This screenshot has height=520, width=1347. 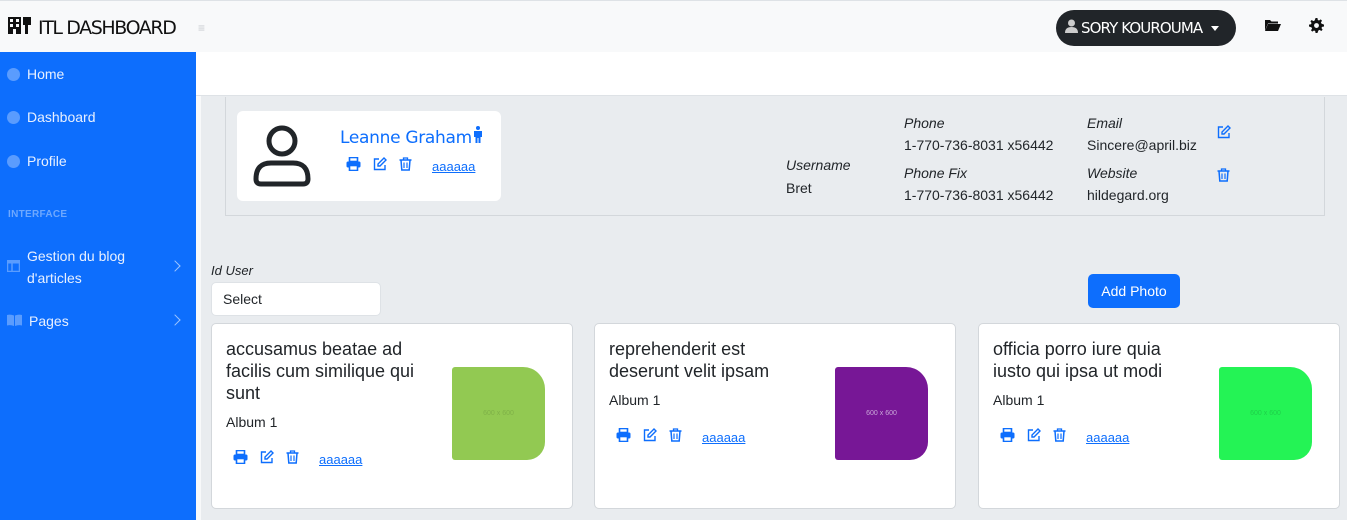 I want to click on sidebar-item-profile: Profile, so click(x=37, y=161).